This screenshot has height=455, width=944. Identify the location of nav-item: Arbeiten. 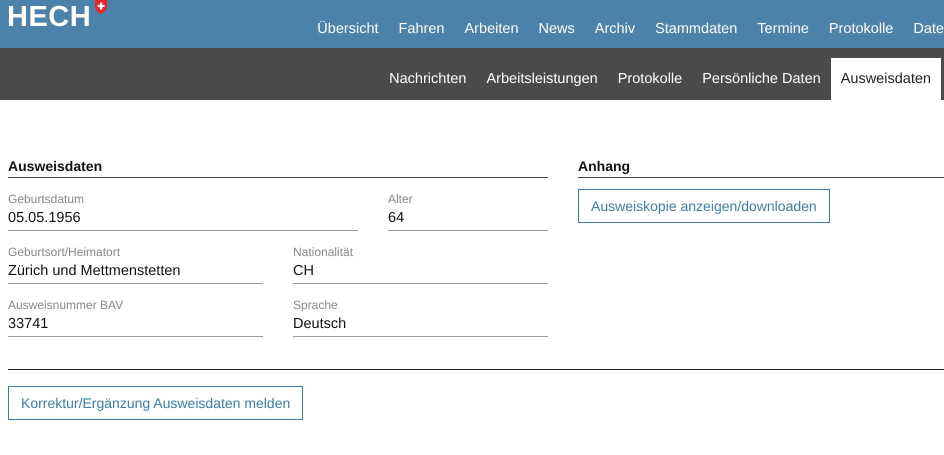
(491, 29).